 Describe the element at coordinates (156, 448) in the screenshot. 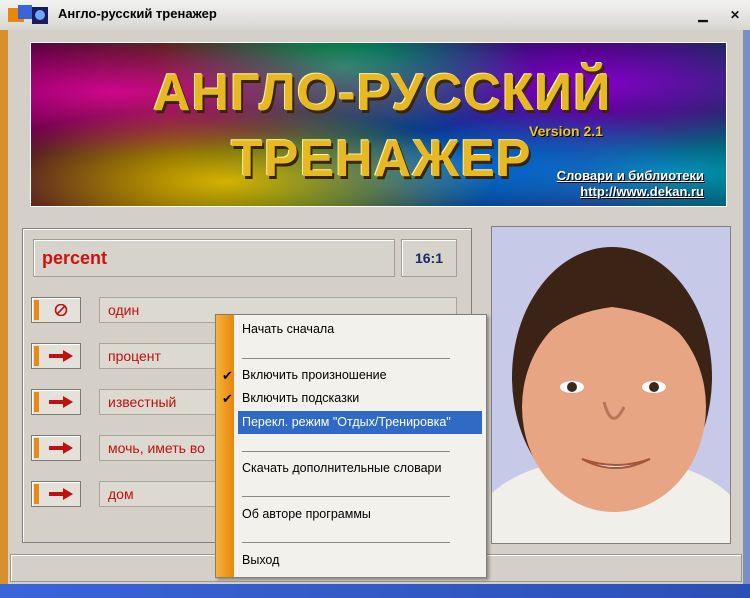

I see `answer-text: мочь, иметь во` at that location.